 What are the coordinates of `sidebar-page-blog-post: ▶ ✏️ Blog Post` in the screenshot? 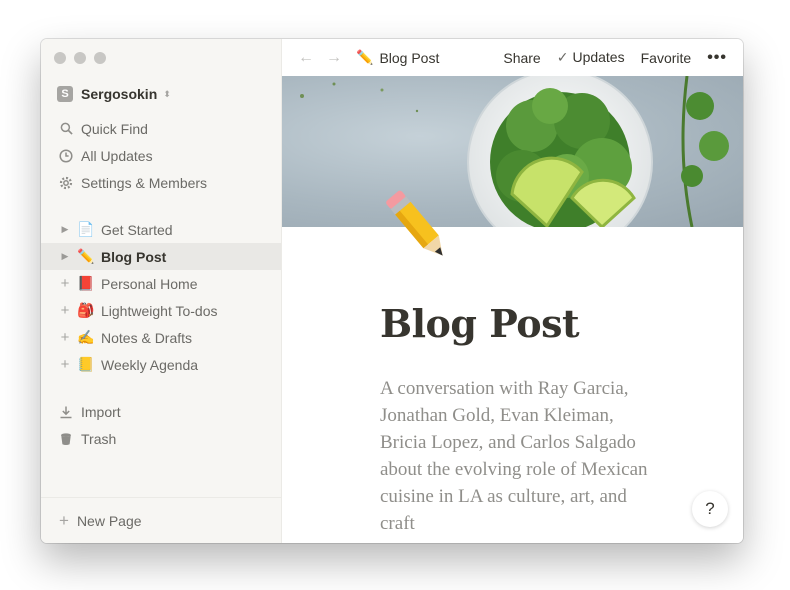 It's located at (161, 256).